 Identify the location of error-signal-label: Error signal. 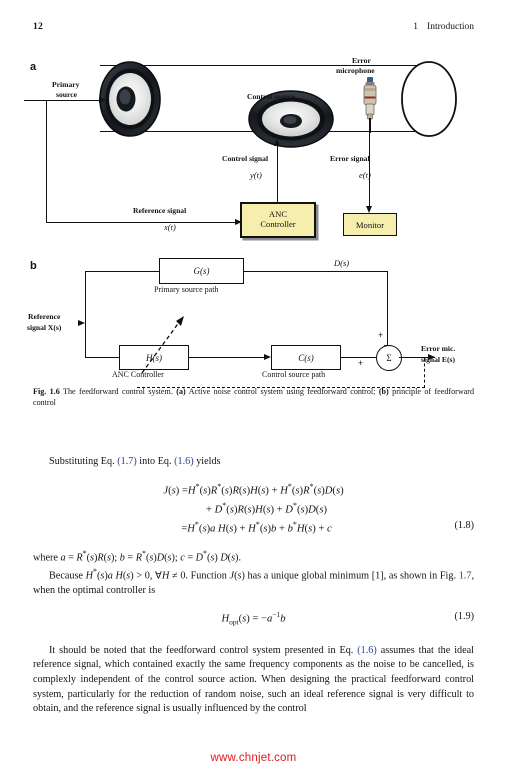
(350, 158).